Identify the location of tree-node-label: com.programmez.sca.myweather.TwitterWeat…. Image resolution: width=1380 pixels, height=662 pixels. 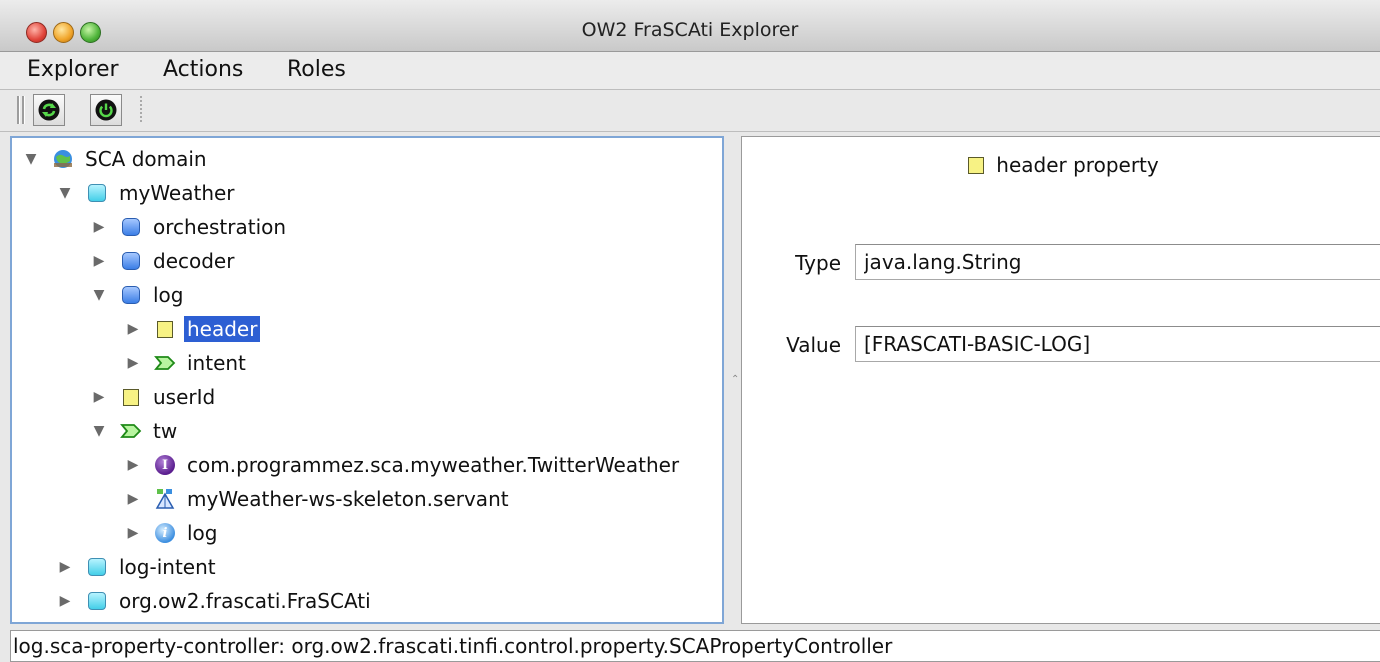
(433, 465).